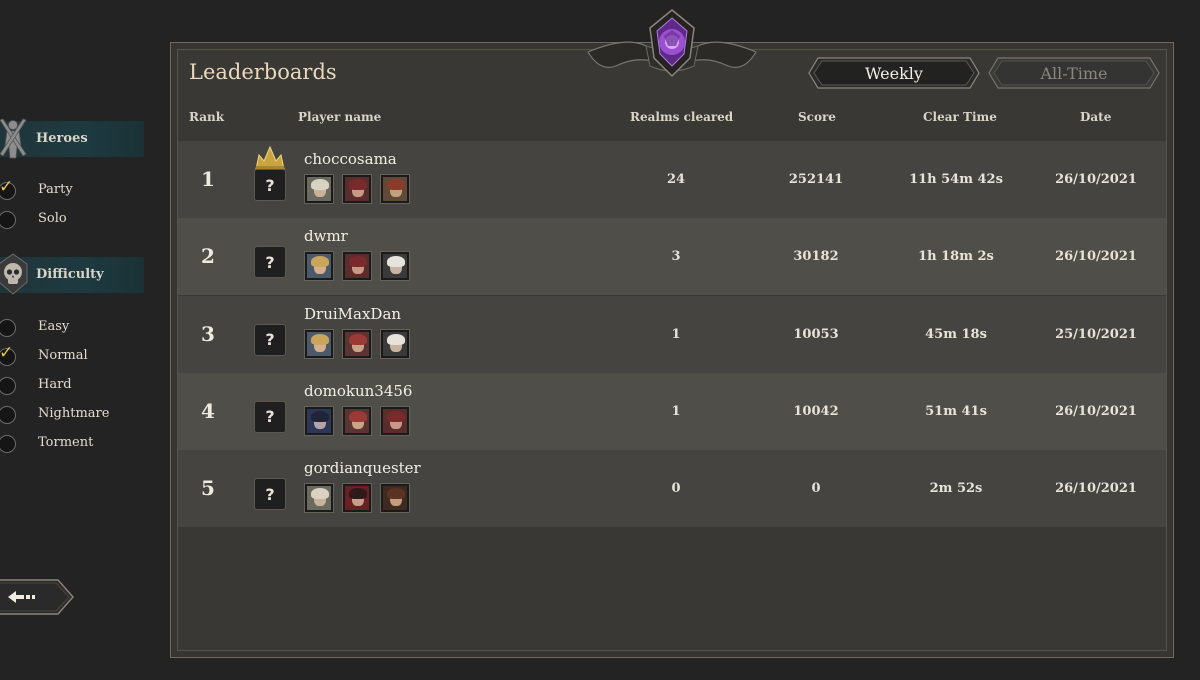 The width and height of the screenshot is (1200, 680). I want to click on realms-cleared-cell: 3, so click(676, 257).